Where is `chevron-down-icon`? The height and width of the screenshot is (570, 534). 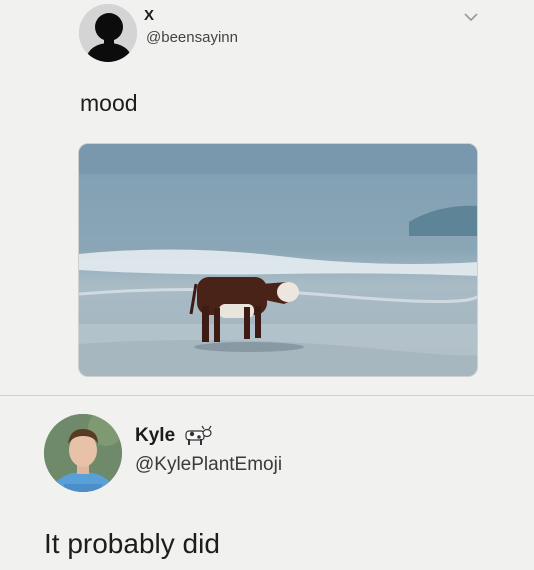 chevron-down-icon is located at coordinates (471, 17).